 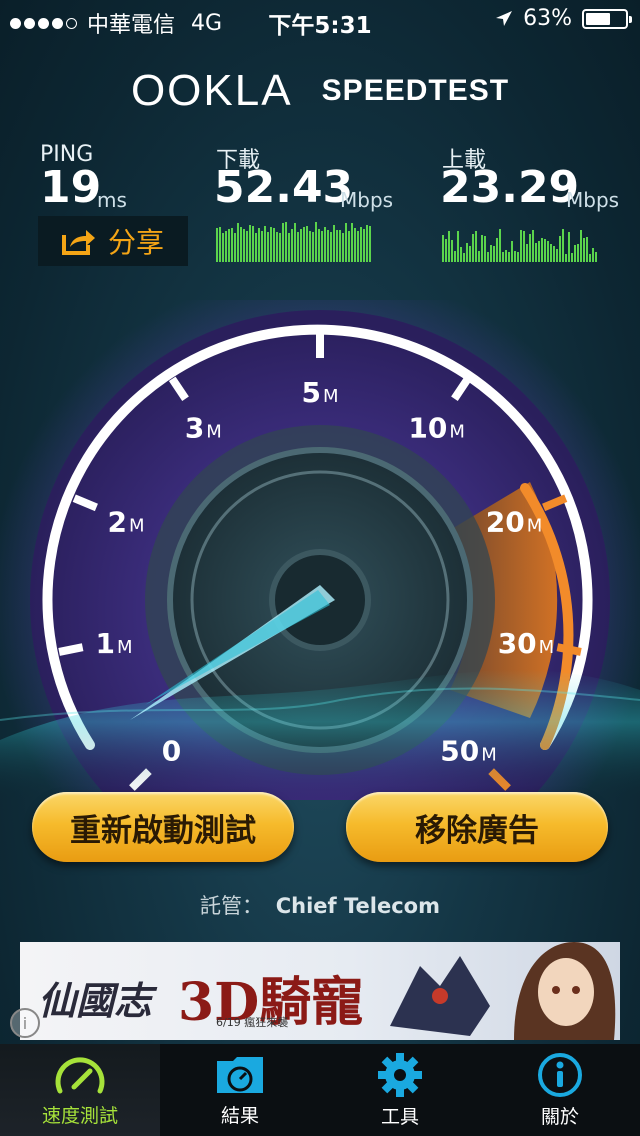 What do you see at coordinates (232, 906) in the screenshot?
I see `host-label: 託管：` at bounding box center [232, 906].